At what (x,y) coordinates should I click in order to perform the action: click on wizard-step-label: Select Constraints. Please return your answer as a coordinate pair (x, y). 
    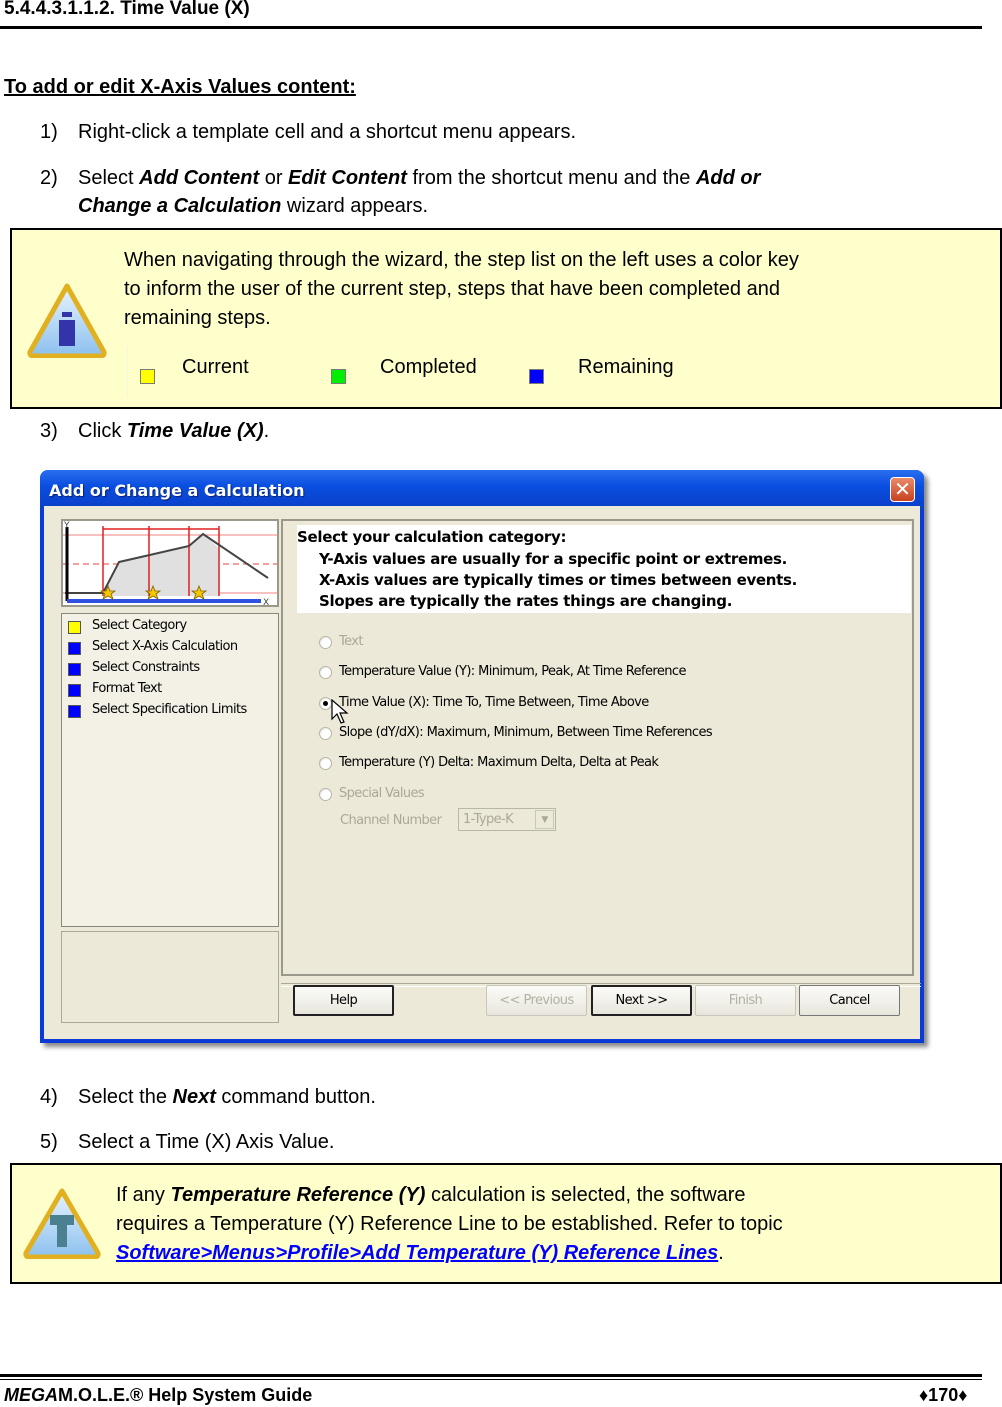
    Looking at the image, I should click on (146, 667).